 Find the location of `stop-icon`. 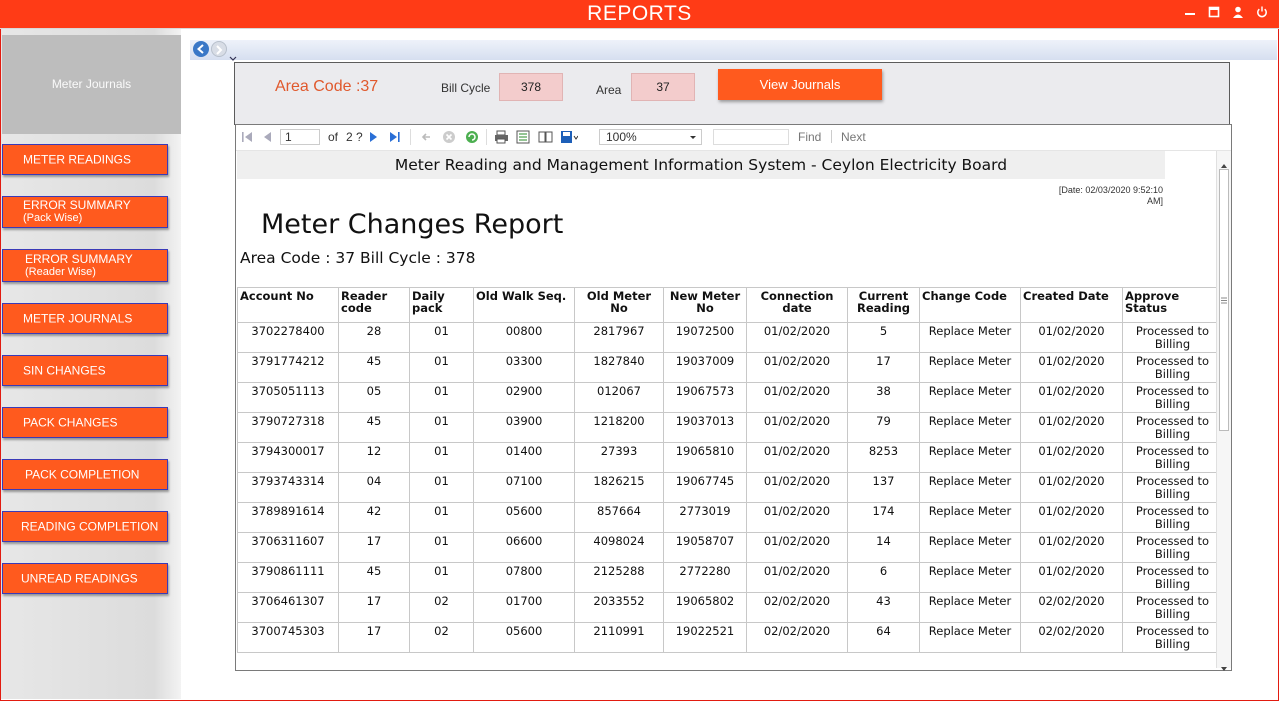

stop-icon is located at coordinates (449, 137).